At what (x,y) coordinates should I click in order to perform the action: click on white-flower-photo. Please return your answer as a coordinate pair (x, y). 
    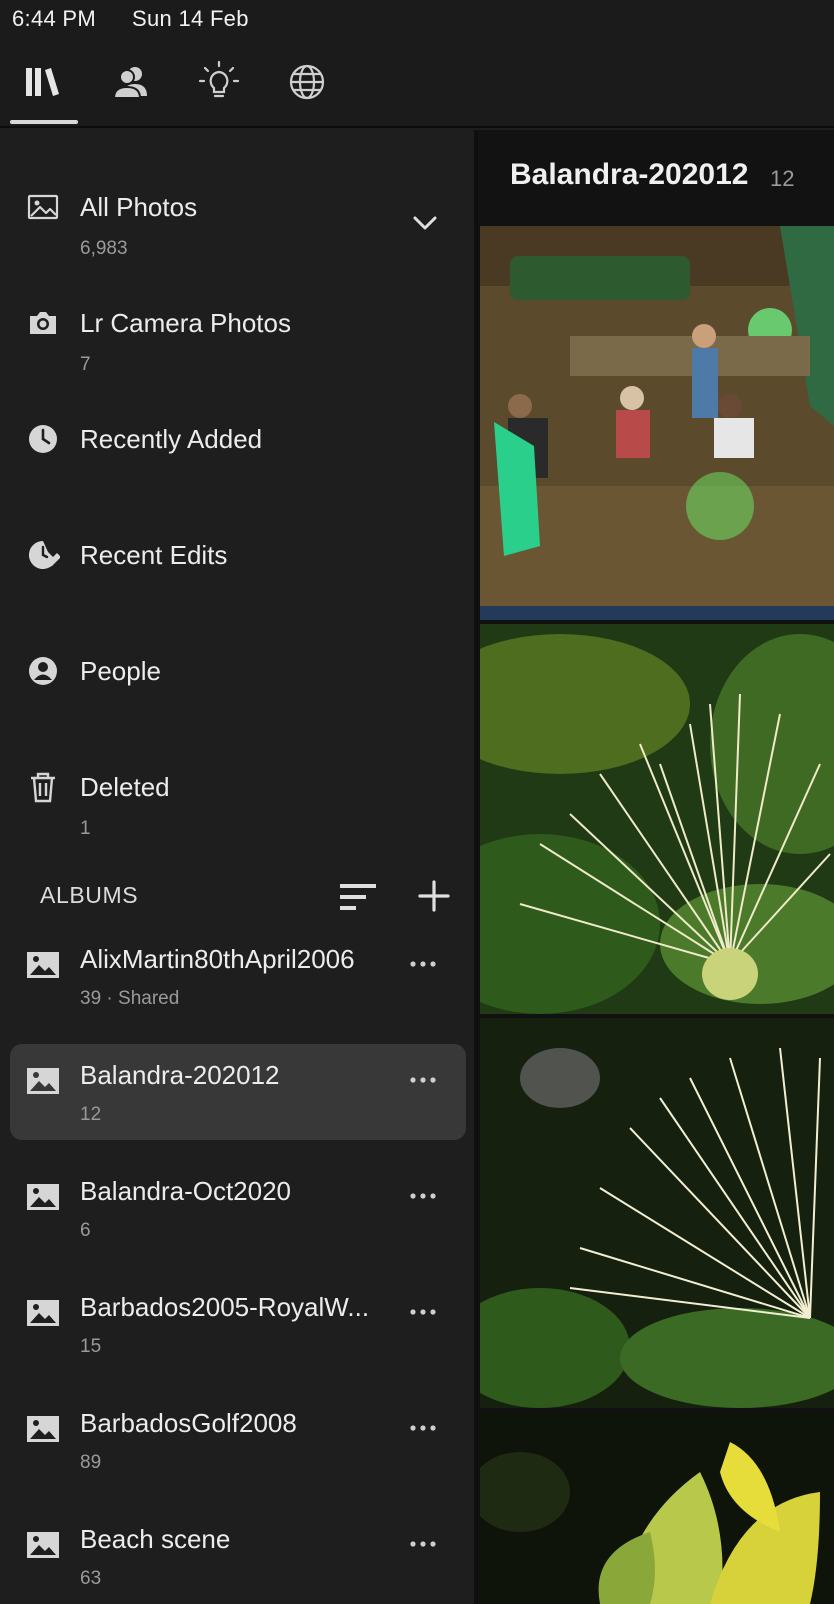
    Looking at the image, I should click on (657, 819).